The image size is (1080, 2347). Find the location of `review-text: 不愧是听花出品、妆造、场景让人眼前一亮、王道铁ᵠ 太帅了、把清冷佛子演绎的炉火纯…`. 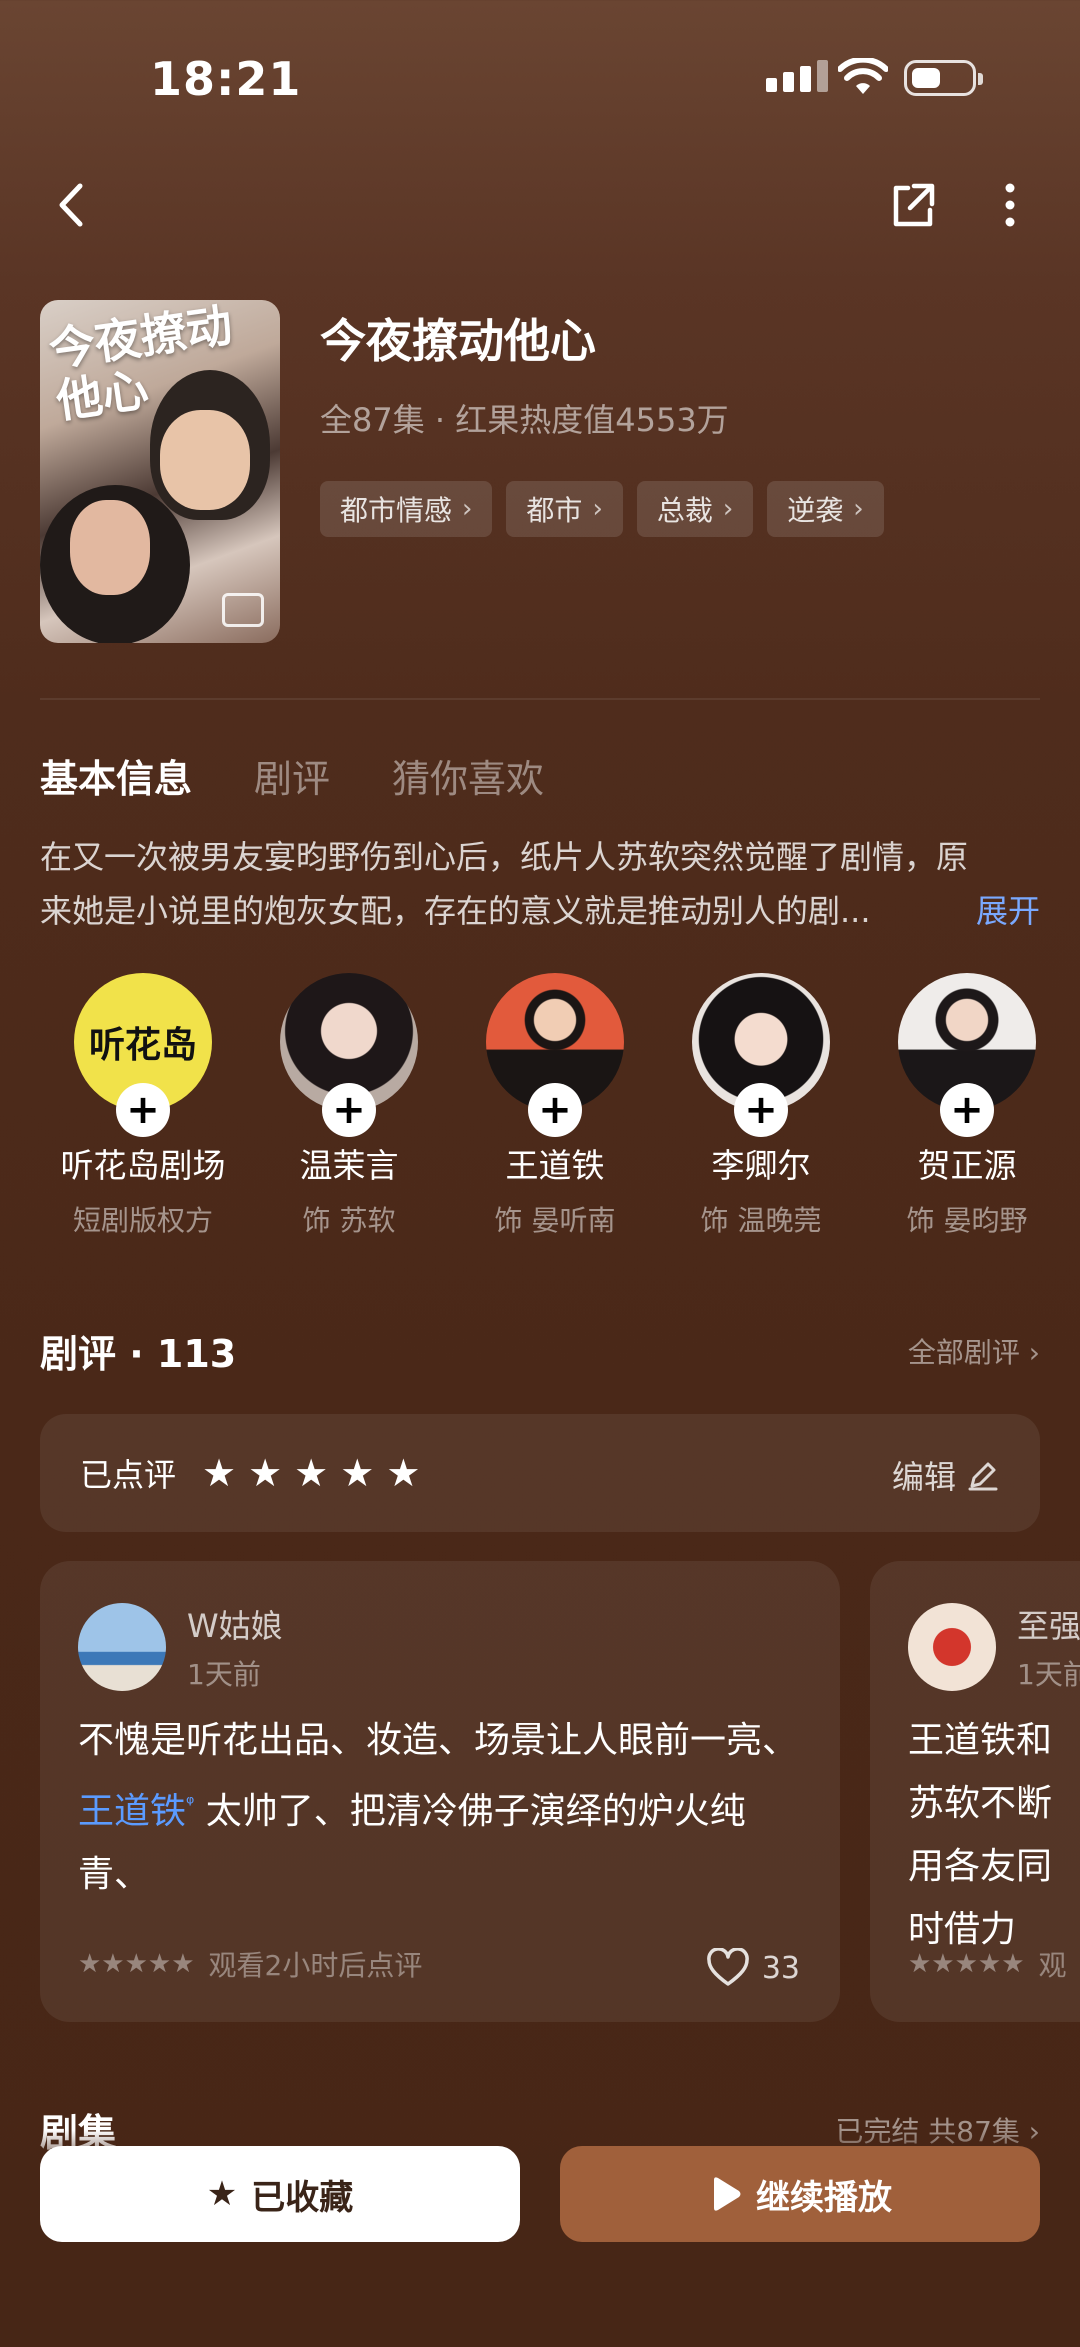

review-text: 不愧是听花出品、妆造、场景让人眼前一亮、王道铁ᵠ 太帅了、把清冷佛子演绎的炉火纯… is located at coordinates (438, 1807).